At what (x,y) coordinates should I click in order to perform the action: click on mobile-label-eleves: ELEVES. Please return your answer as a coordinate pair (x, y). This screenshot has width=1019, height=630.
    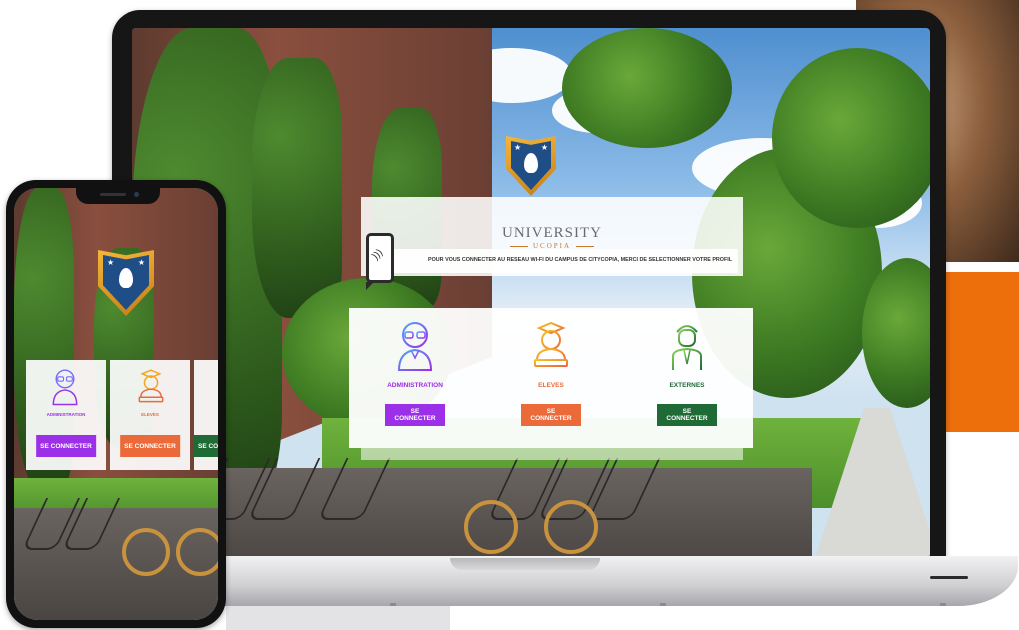
    Looking at the image, I should click on (150, 414).